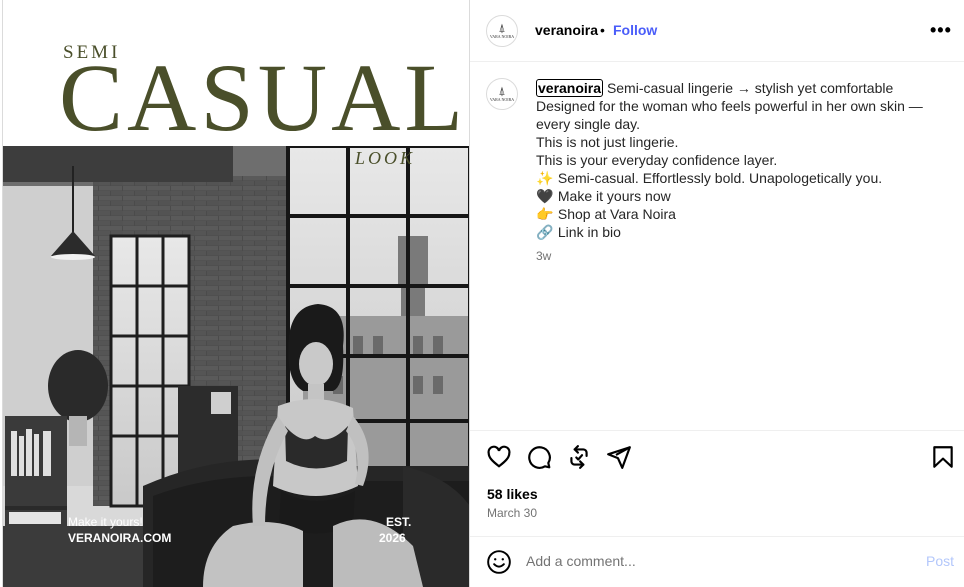  Describe the element at coordinates (619, 457) in the screenshot. I see `share-icon` at that location.